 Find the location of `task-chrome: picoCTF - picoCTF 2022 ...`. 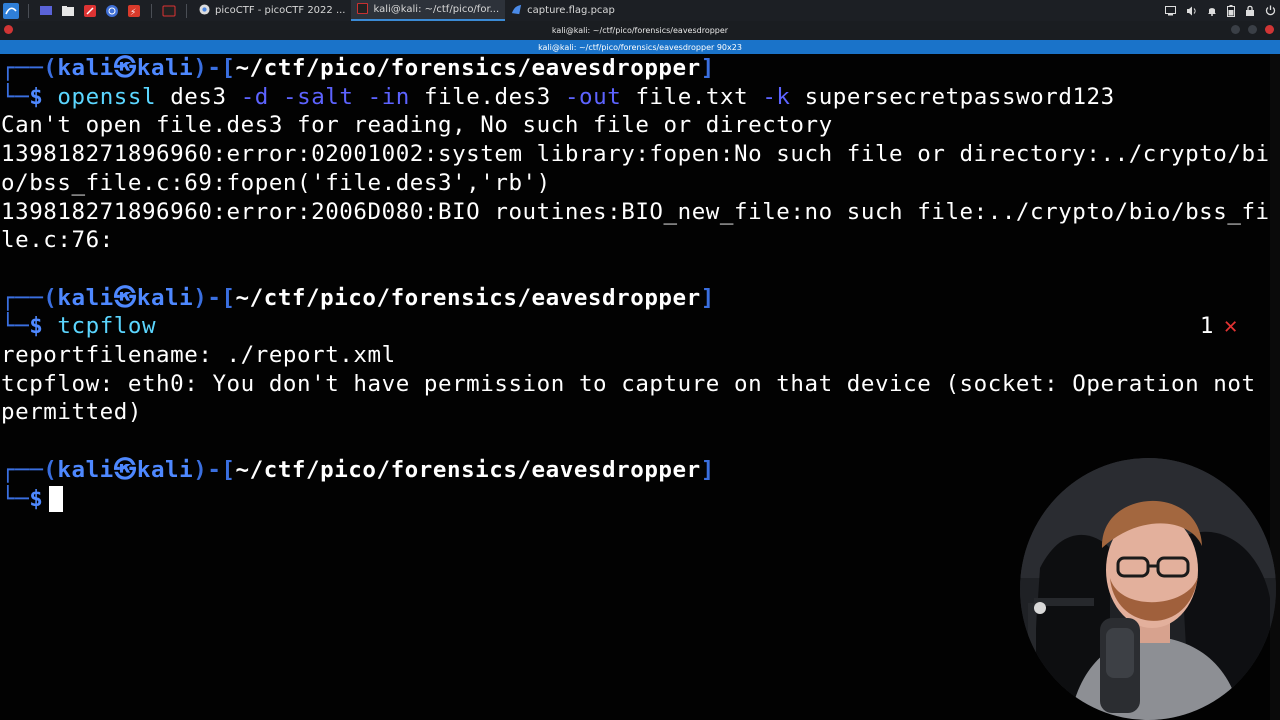

task-chrome: picoCTF - picoCTF 2022 ... is located at coordinates (272, 10).